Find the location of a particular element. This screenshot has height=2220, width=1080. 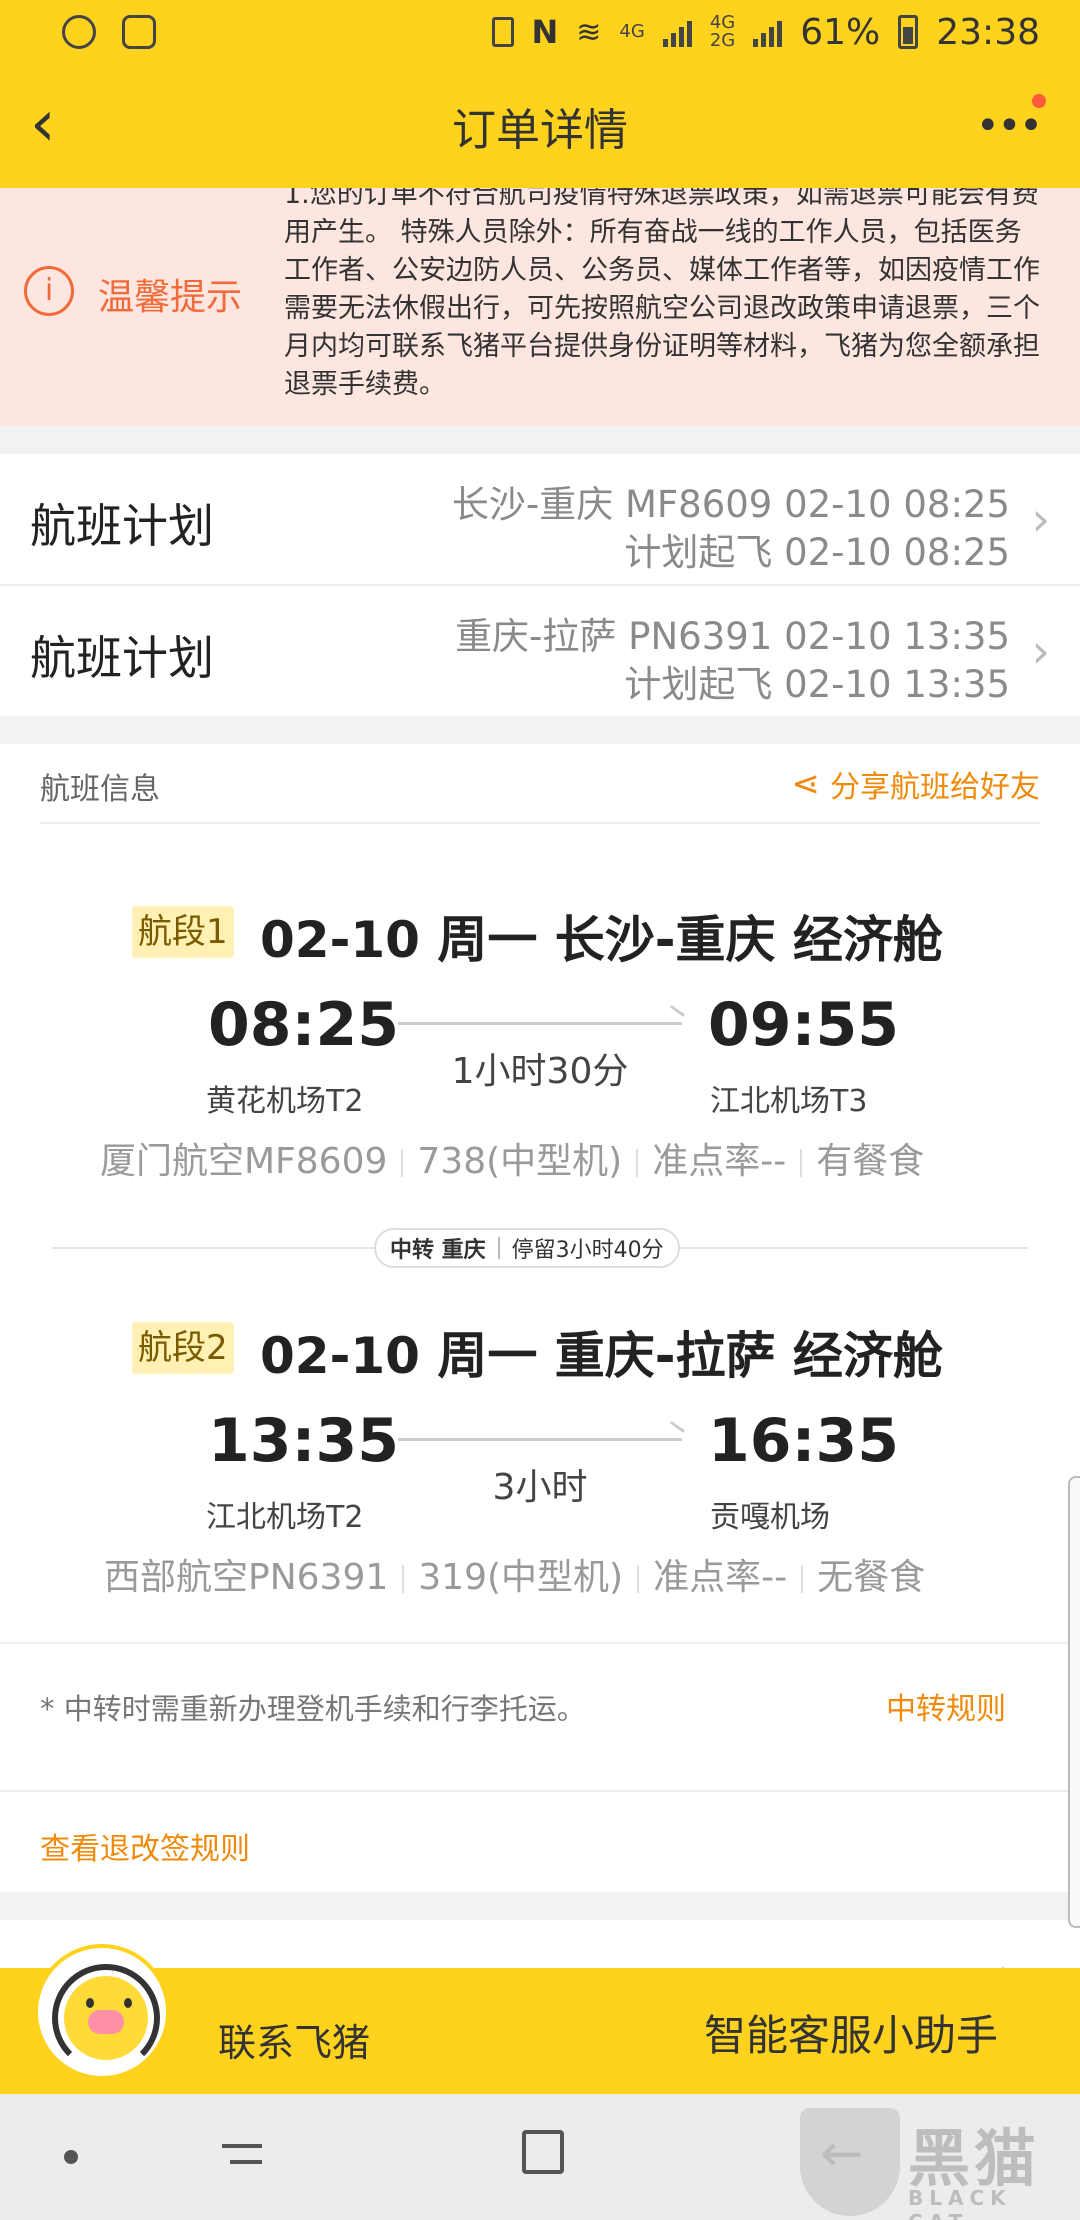

flight-plan-scheduled: 计划起飞 02-10 13:35 is located at coordinates (817, 684).